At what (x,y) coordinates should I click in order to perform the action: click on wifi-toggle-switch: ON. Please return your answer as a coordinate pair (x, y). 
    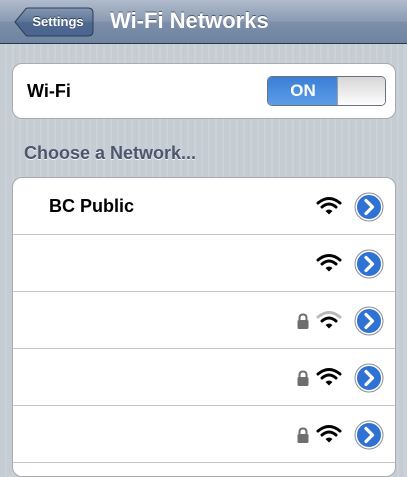
    Looking at the image, I should click on (326, 91).